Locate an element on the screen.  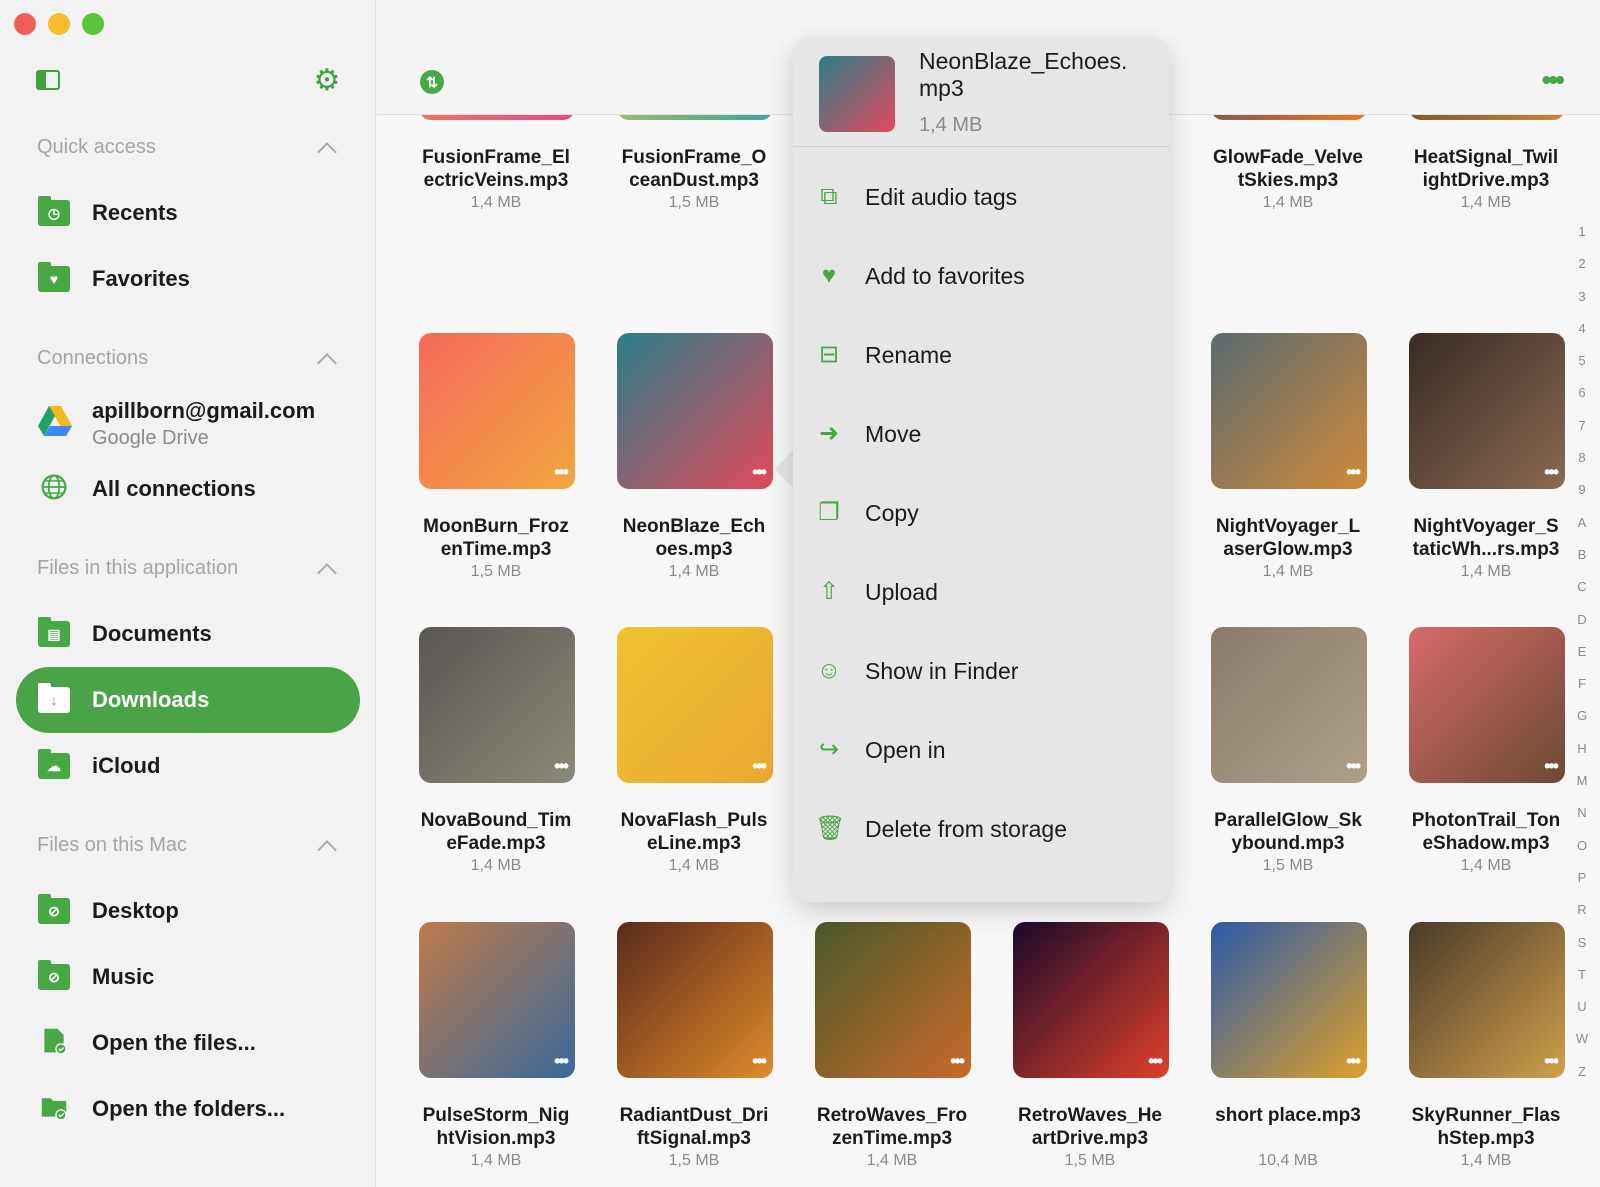
menu-item-move: ➜ Move is located at coordinates (981, 434).